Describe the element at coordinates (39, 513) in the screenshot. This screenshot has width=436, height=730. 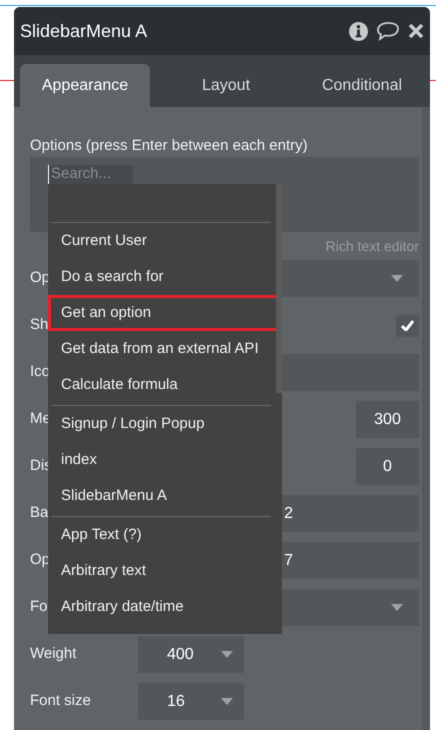
I see `field-label: Ba` at that location.